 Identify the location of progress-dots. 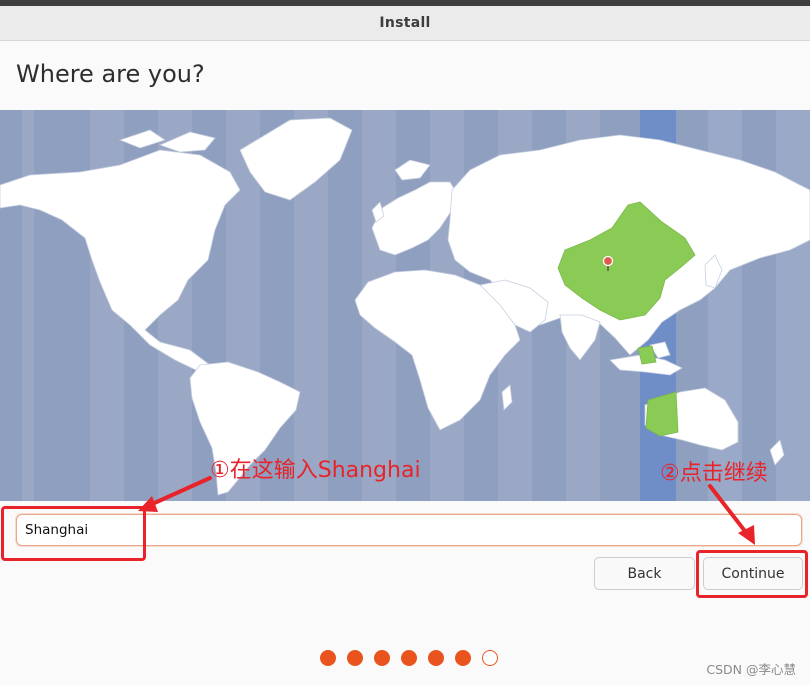
(409, 658).